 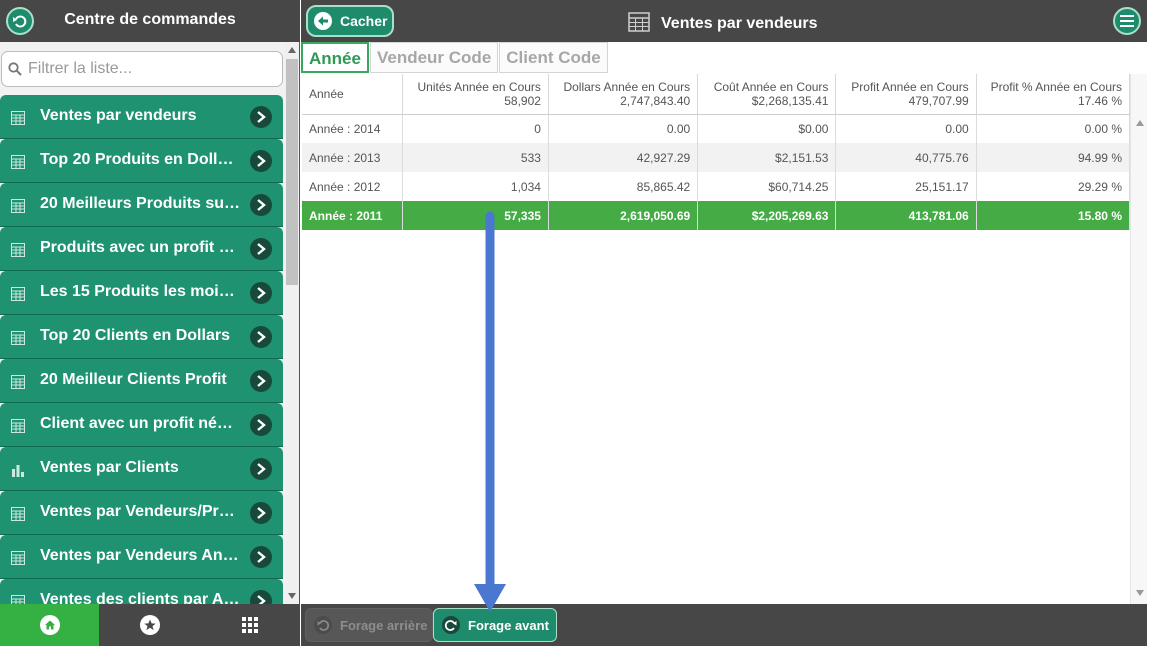 What do you see at coordinates (910, 86) in the screenshot?
I see `column-name: Profit Année en Cours` at bounding box center [910, 86].